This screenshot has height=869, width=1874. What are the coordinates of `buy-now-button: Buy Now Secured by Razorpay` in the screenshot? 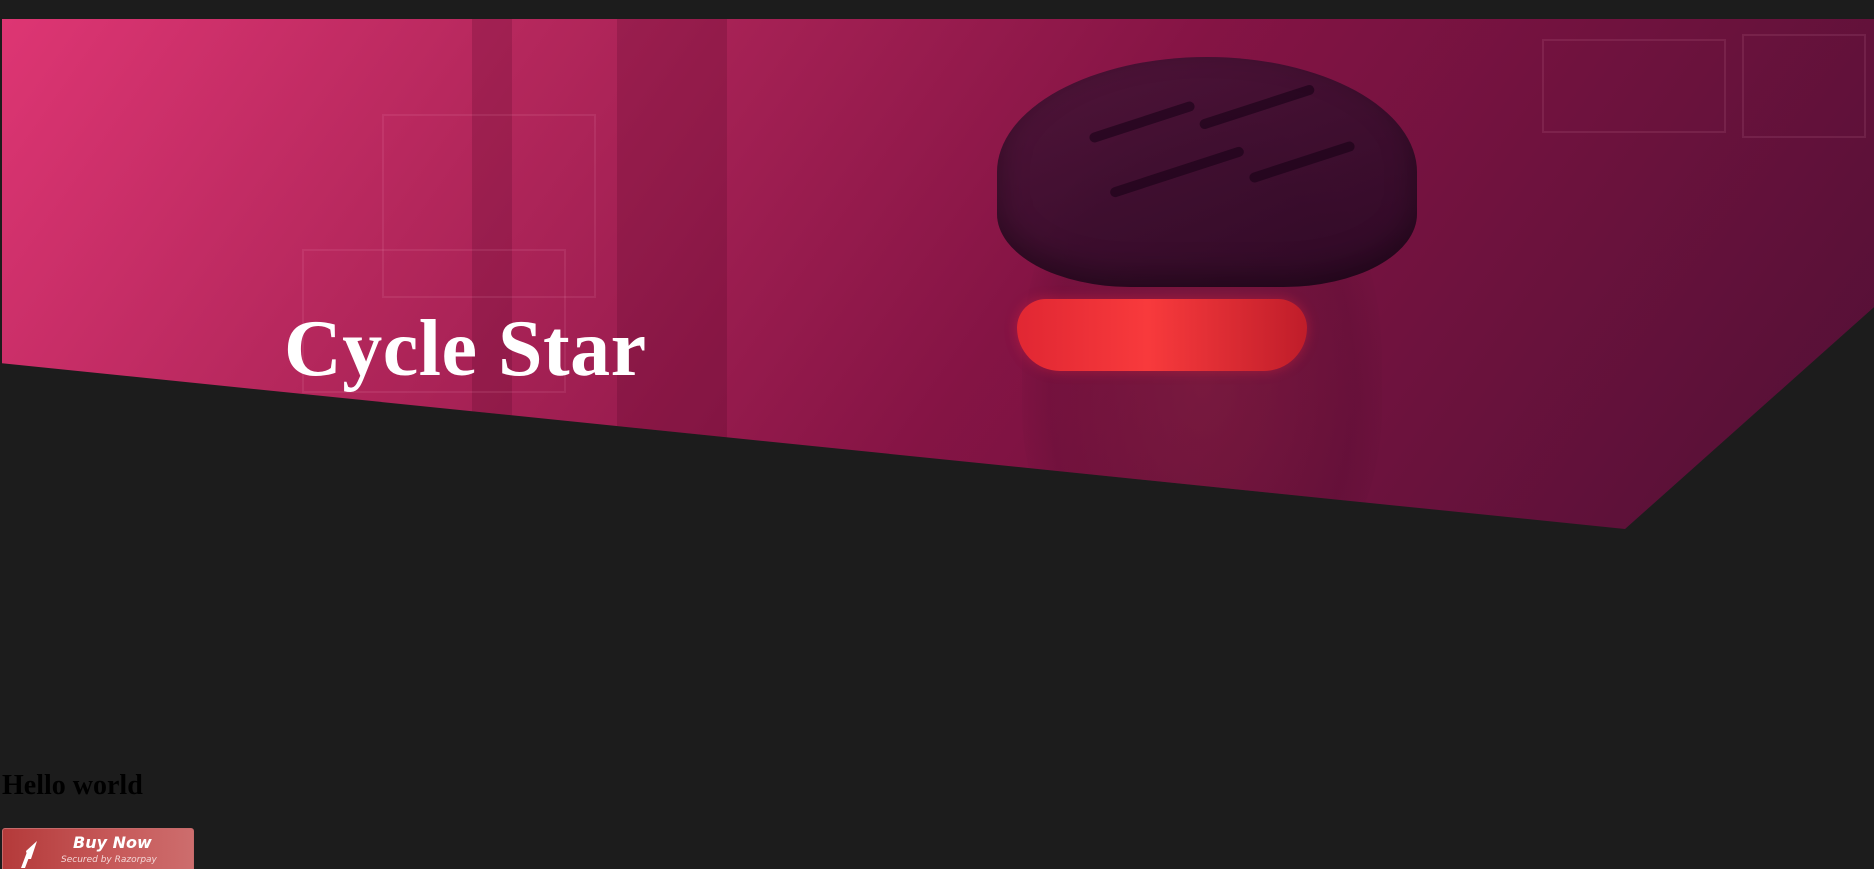 It's located at (98, 848).